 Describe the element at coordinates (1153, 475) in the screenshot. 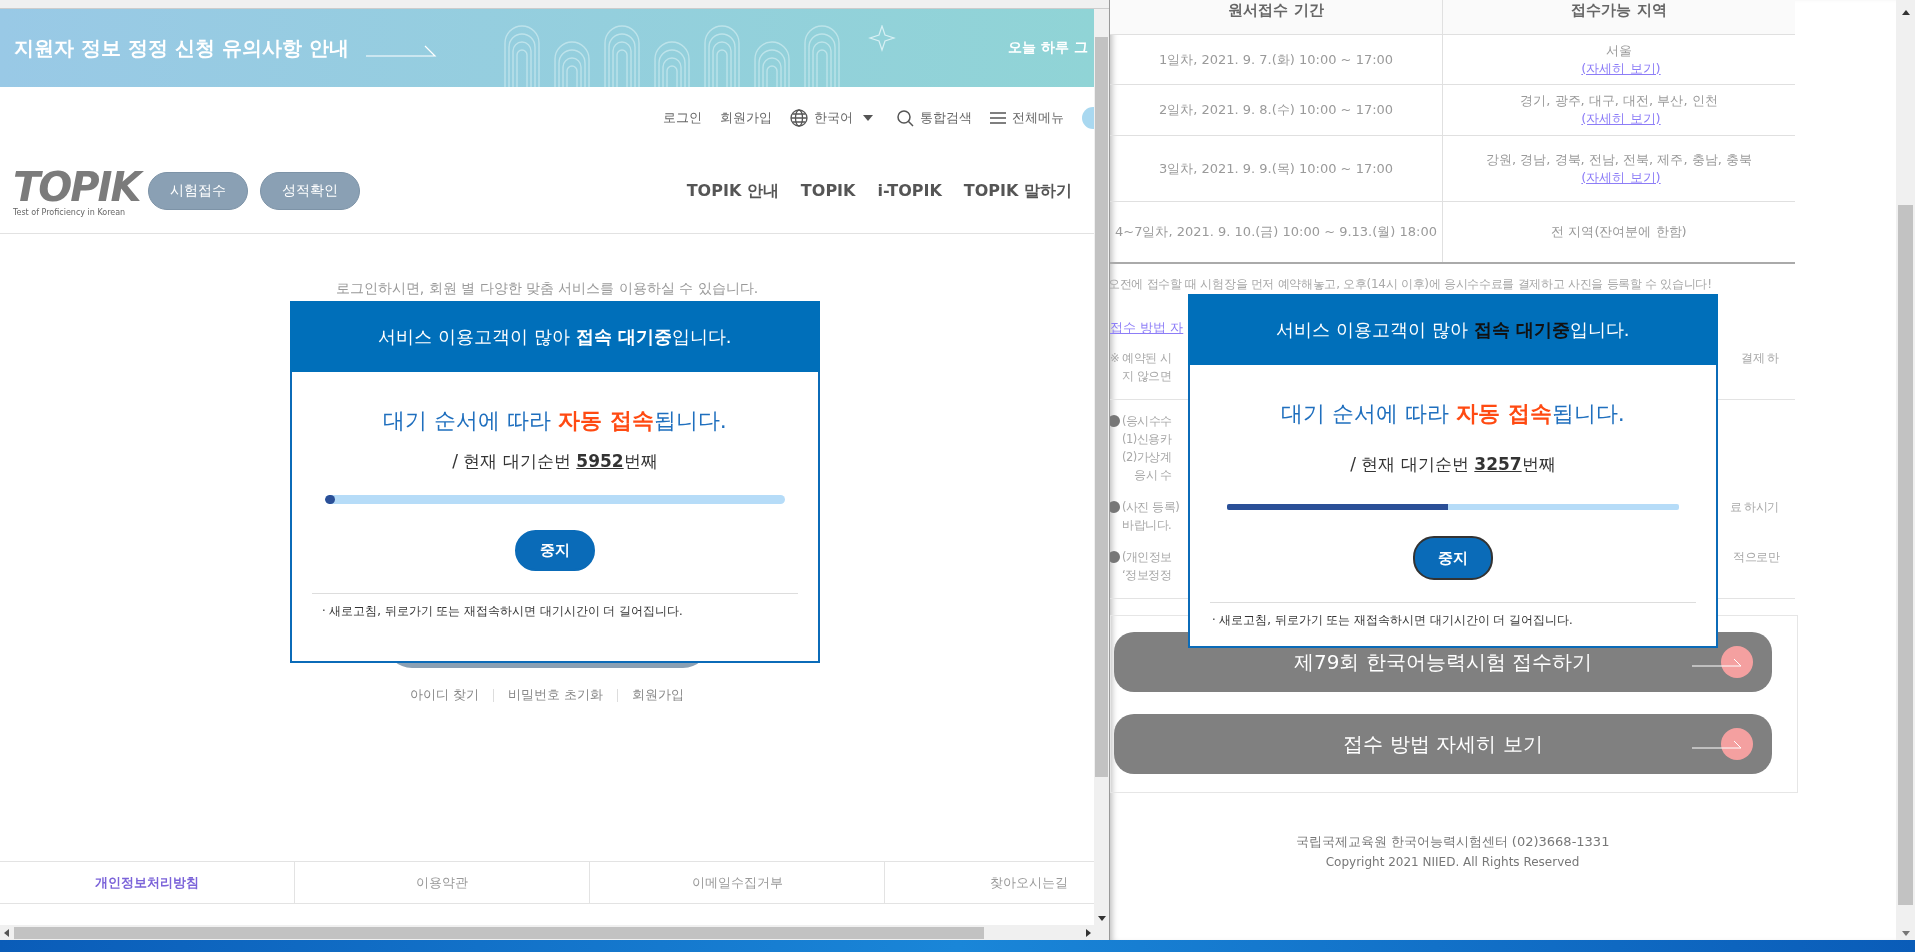

I see `note-text: 응시 수` at that location.